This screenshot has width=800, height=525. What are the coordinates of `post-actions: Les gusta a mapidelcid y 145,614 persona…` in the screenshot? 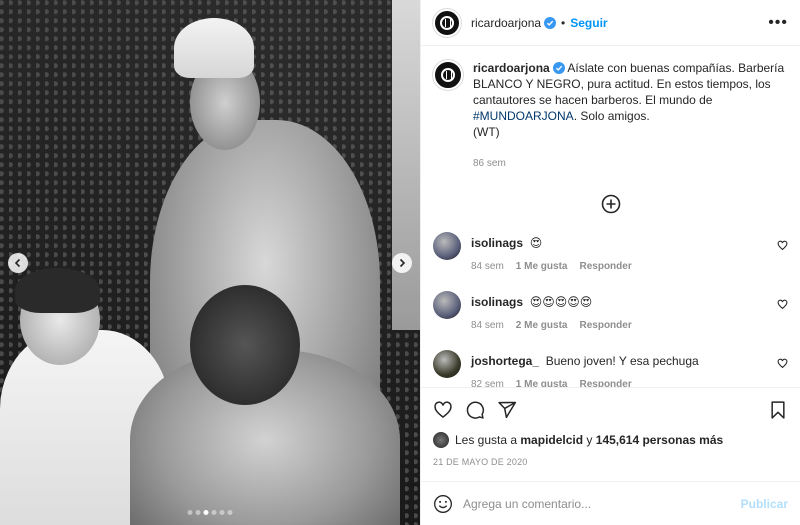 It's located at (610, 427).